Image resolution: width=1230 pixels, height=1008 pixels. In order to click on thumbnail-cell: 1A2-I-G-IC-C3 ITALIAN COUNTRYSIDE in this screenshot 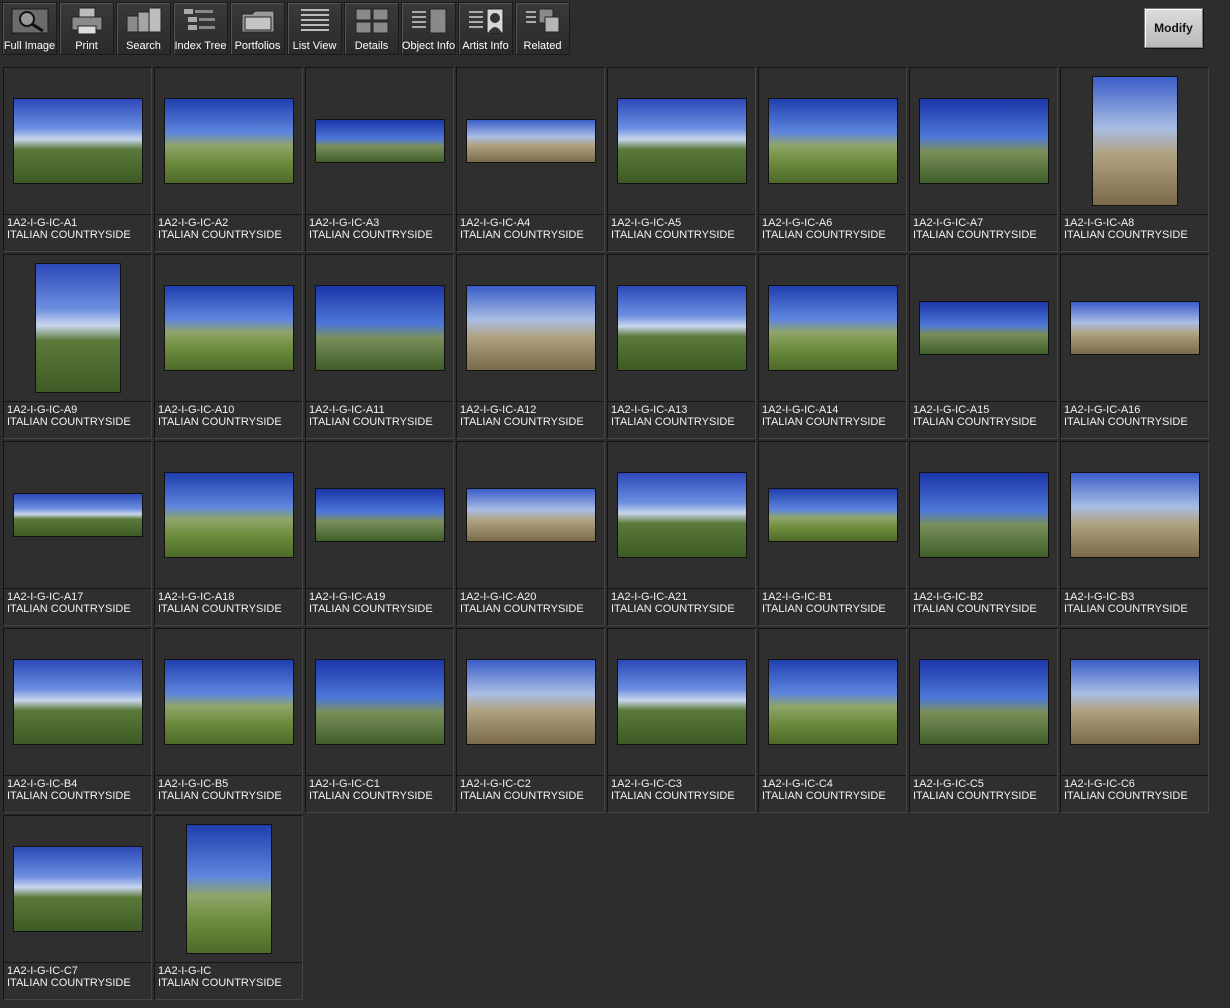, I will do `click(681, 720)`.